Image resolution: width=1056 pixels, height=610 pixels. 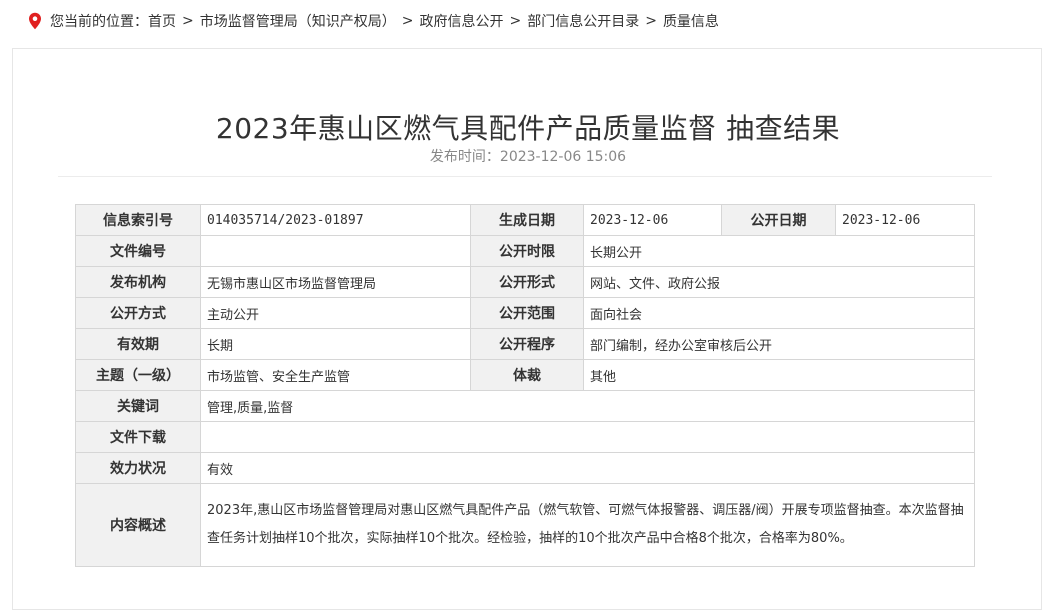 What do you see at coordinates (138, 375) in the screenshot?
I see `topic-label: 主题（一级）` at bounding box center [138, 375].